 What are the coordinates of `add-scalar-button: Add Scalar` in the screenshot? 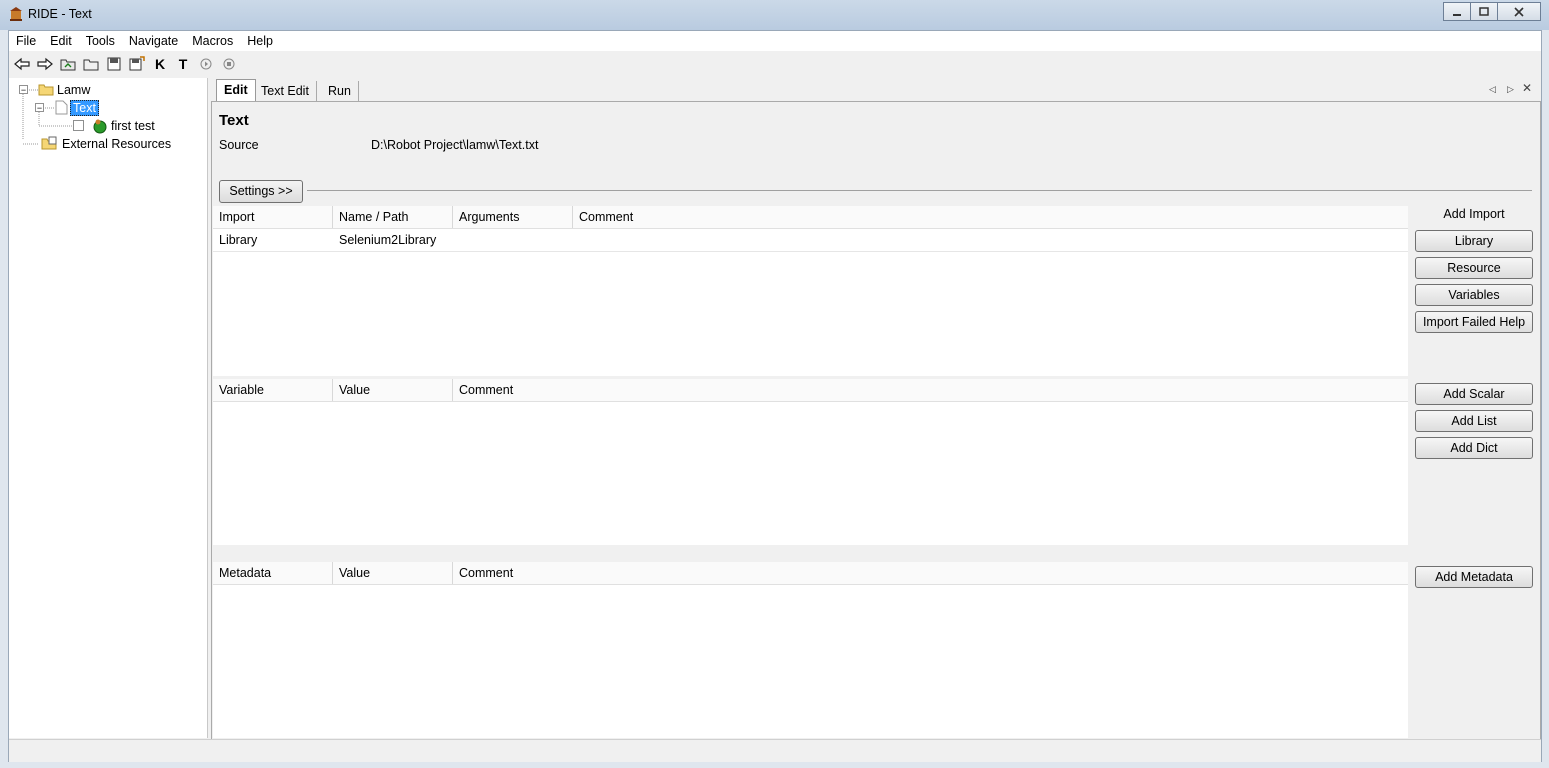 It's located at (1474, 394).